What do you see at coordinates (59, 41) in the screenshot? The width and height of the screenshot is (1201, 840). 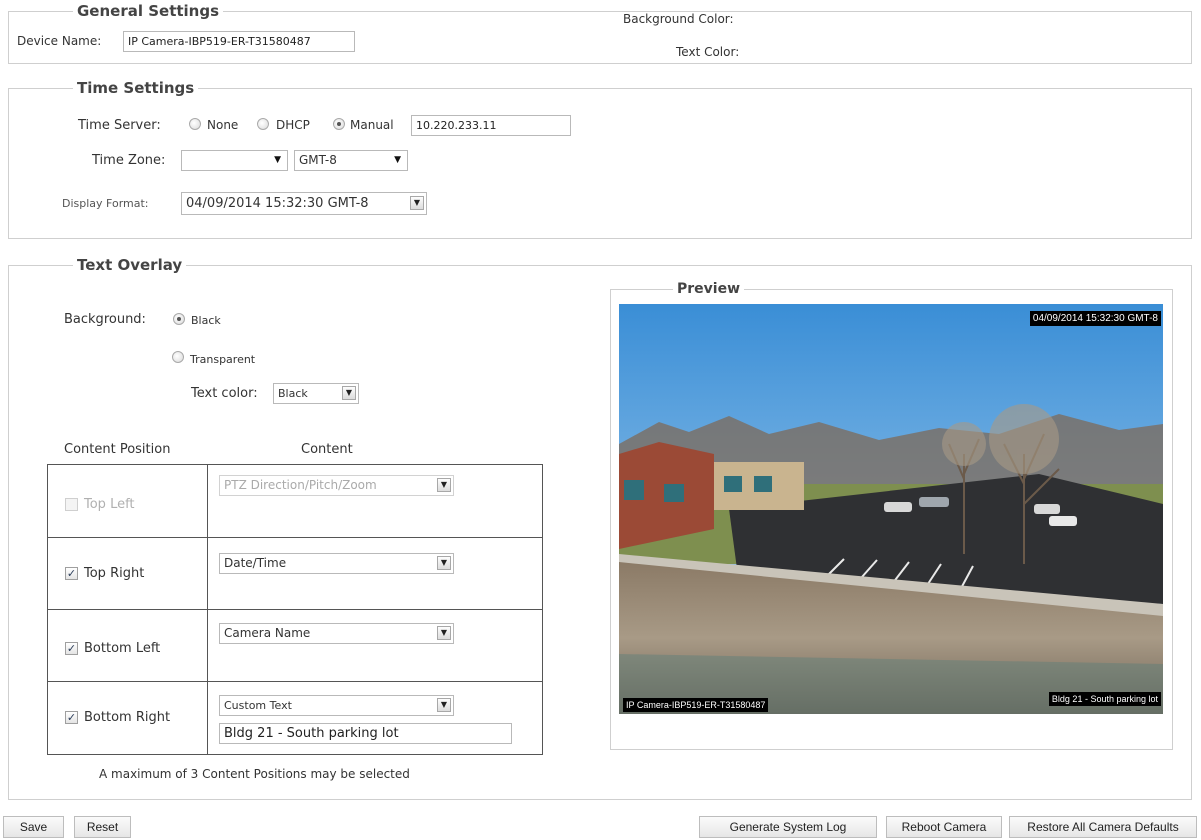 I see `device-name-label: Device Name:` at bounding box center [59, 41].